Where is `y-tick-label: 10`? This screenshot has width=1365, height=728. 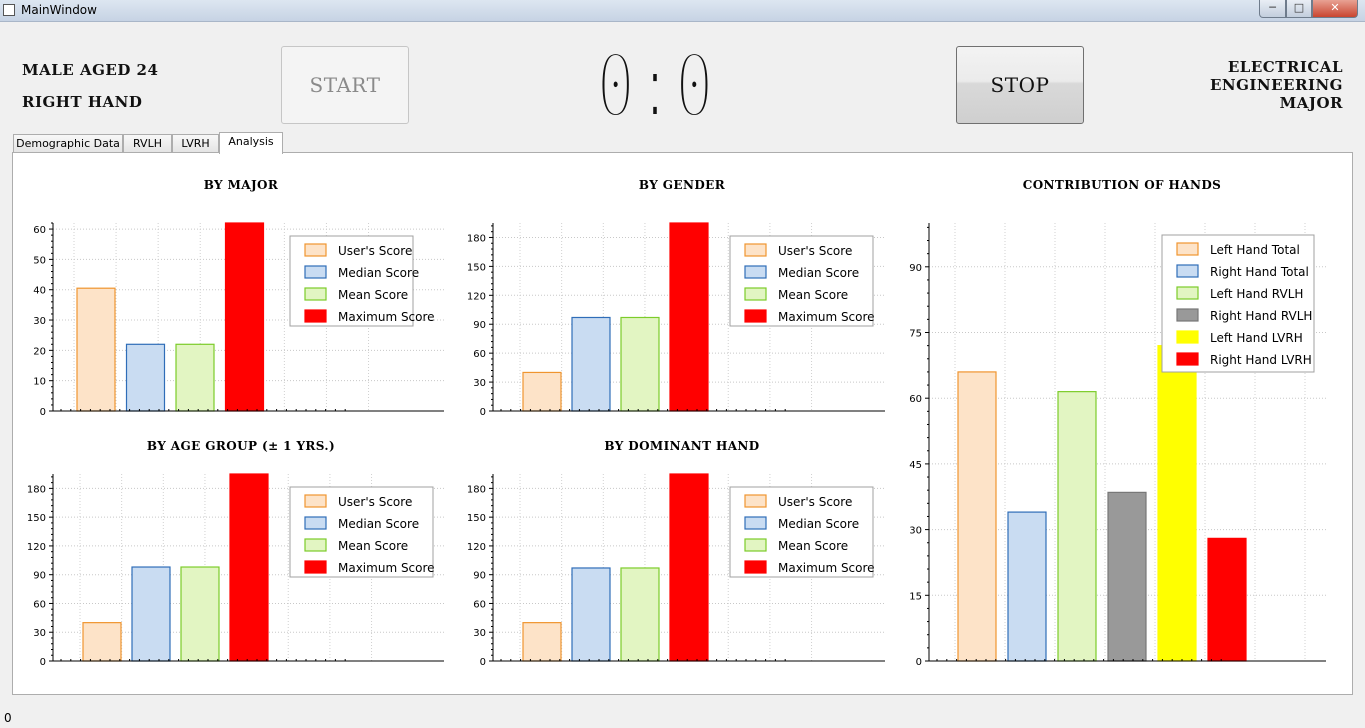
y-tick-label: 10 is located at coordinates (39, 382).